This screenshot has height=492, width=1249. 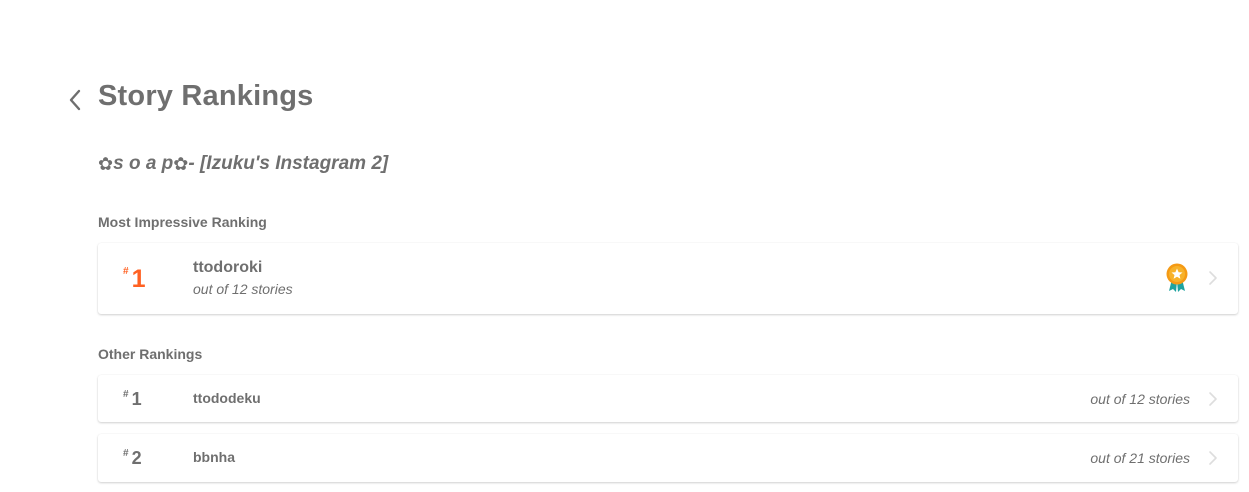 What do you see at coordinates (228, 267) in the screenshot?
I see `ranking-tag: ttodoroki` at bounding box center [228, 267].